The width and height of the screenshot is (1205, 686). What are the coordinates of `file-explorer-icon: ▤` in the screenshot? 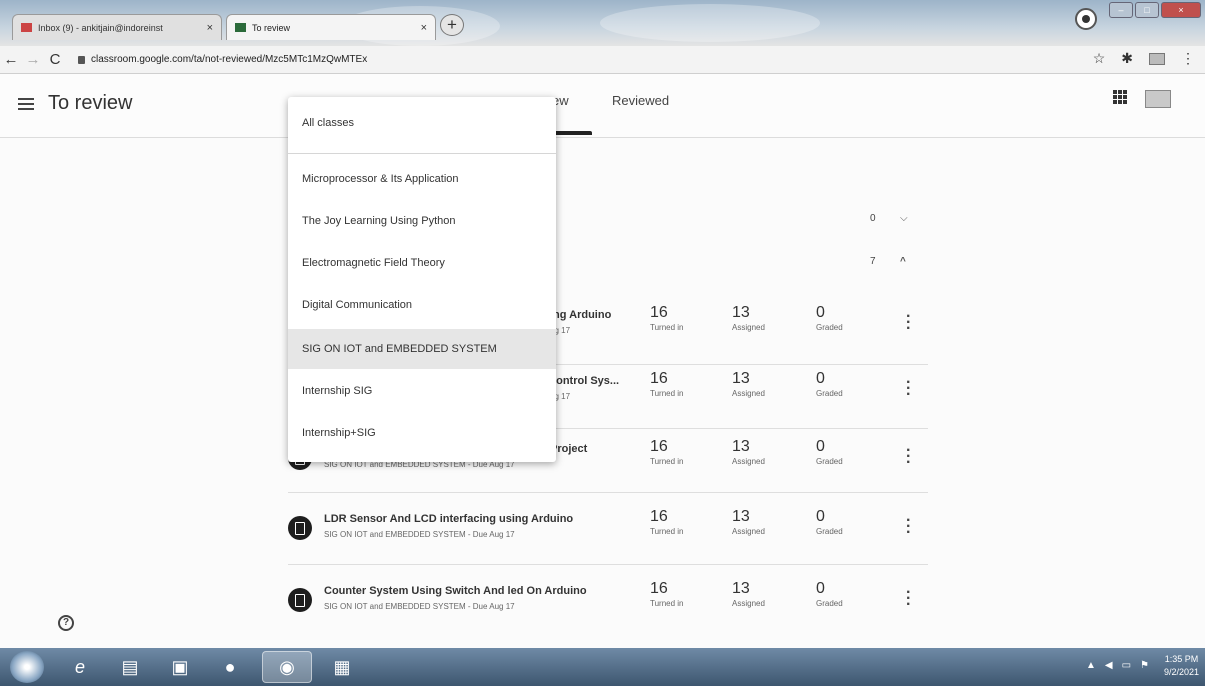 It's located at (130, 667).